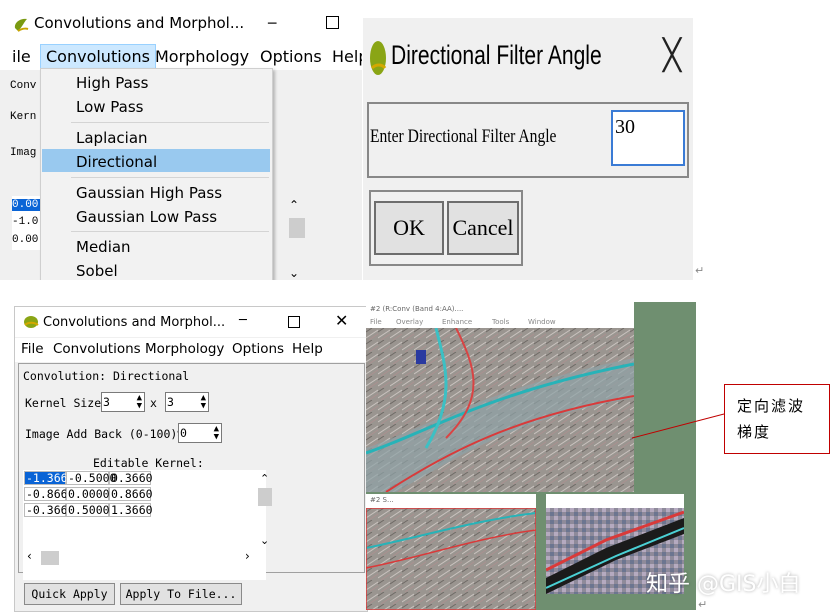 The width and height of the screenshot is (839, 616). I want to click on kernel-cell: -0.5000, so click(91, 478).